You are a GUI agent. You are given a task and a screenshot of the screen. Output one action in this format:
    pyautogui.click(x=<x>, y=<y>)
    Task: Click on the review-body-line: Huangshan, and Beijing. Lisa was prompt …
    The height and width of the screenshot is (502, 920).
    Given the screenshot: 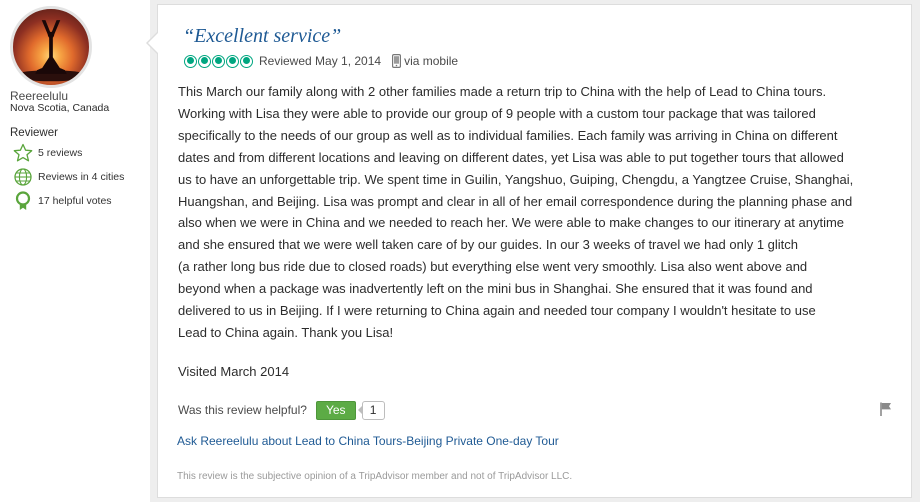 What is the action you would take?
    pyautogui.click(x=515, y=201)
    